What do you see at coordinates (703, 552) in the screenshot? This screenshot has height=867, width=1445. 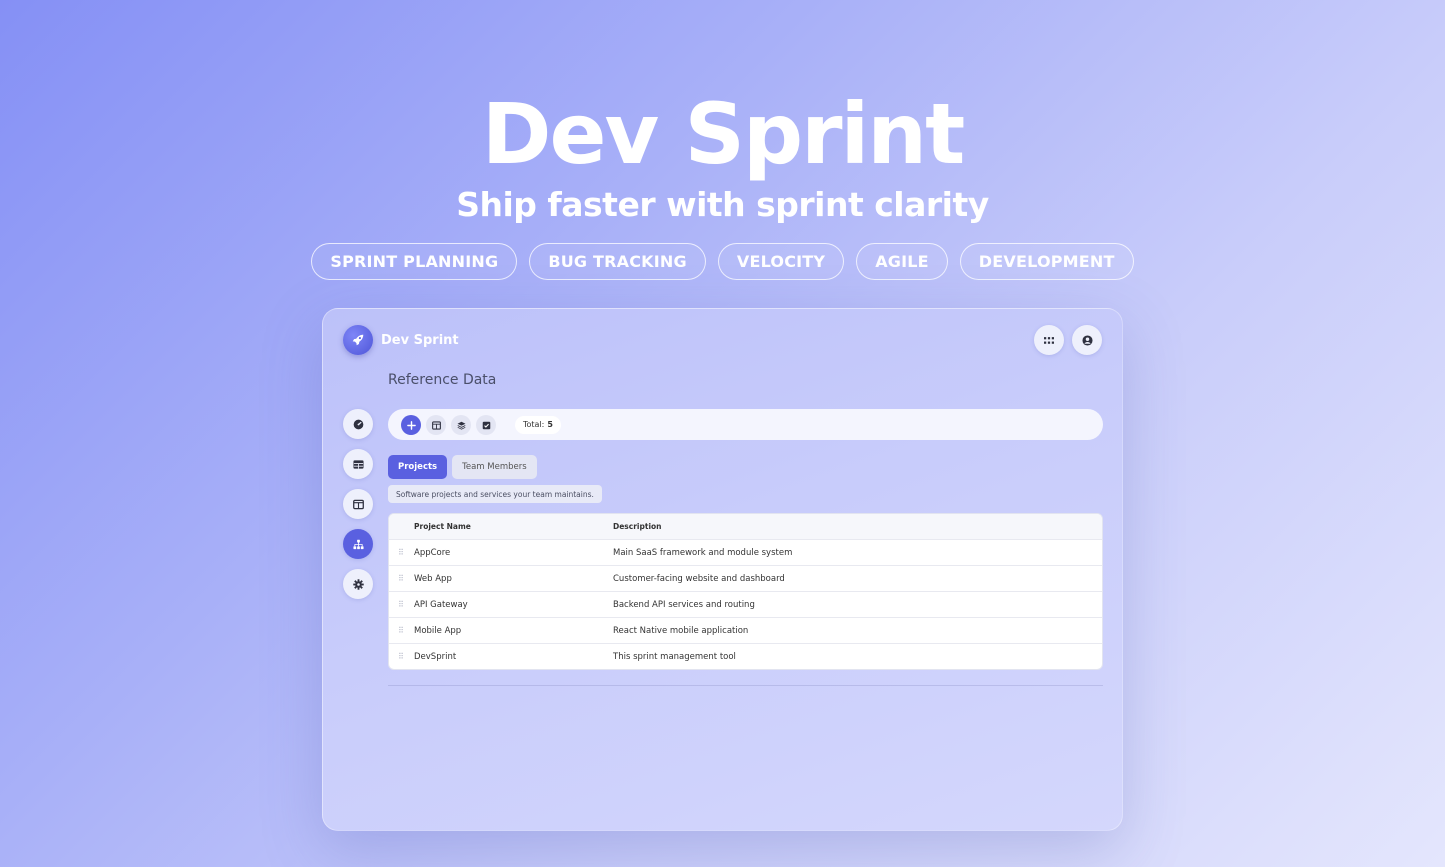 I see `project-description: Main SaaS framework and module system` at bounding box center [703, 552].